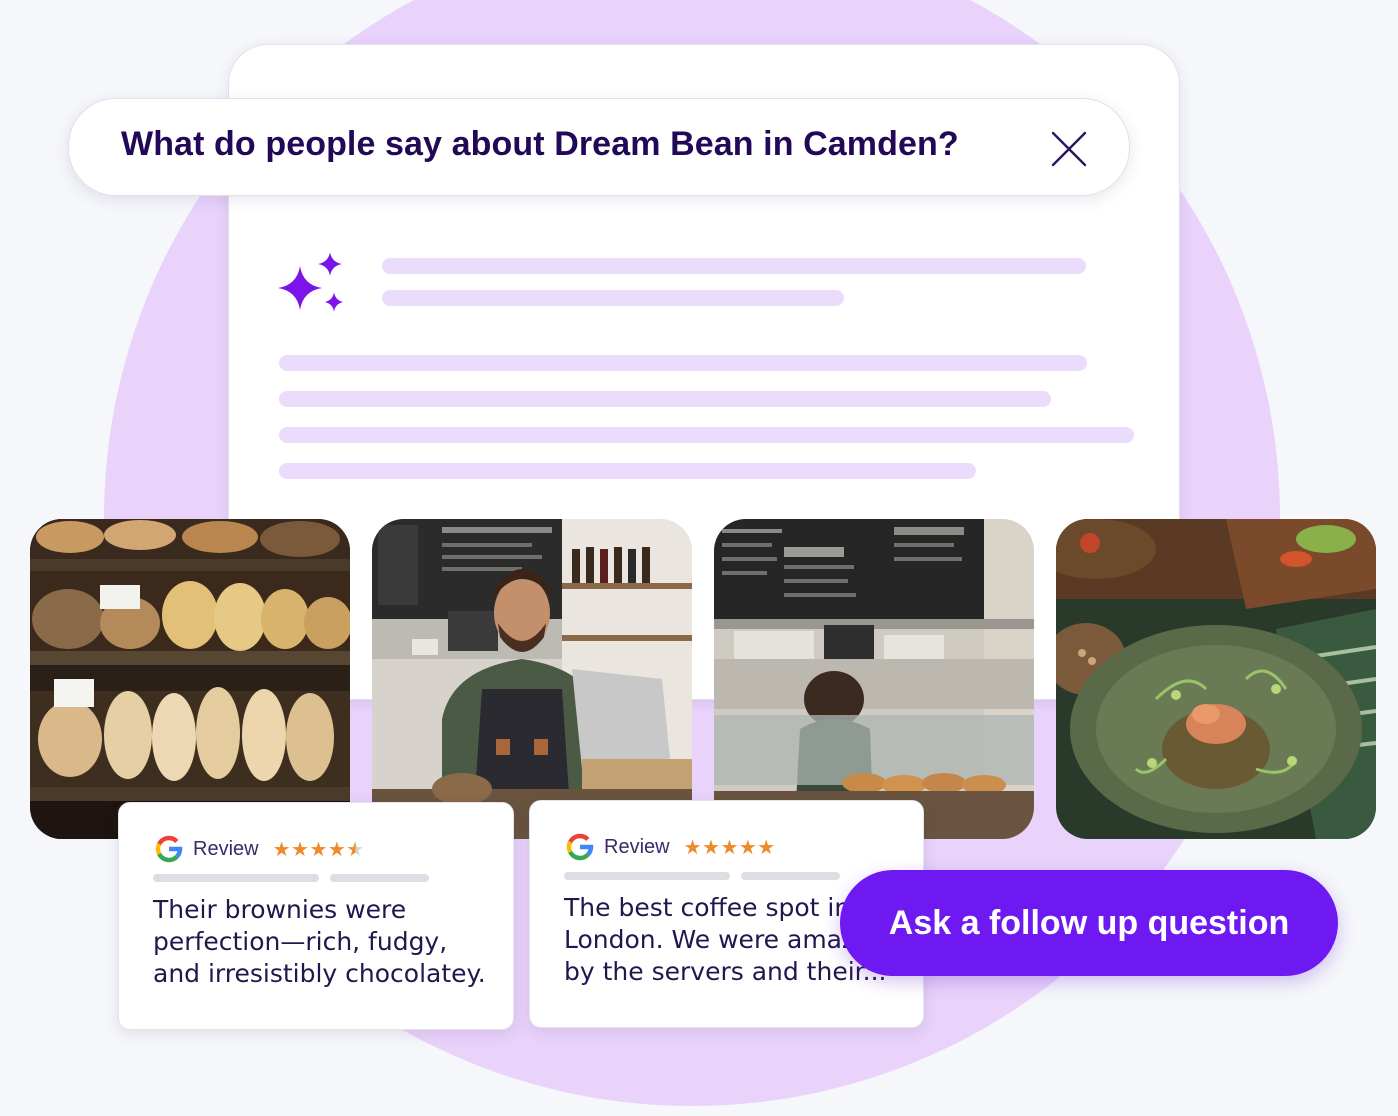 This screenshot has height=1116, width=1398. Describe the element at coordinates (532, 679) in the screenshot. I see `barista-at-counter-photo` at that location.